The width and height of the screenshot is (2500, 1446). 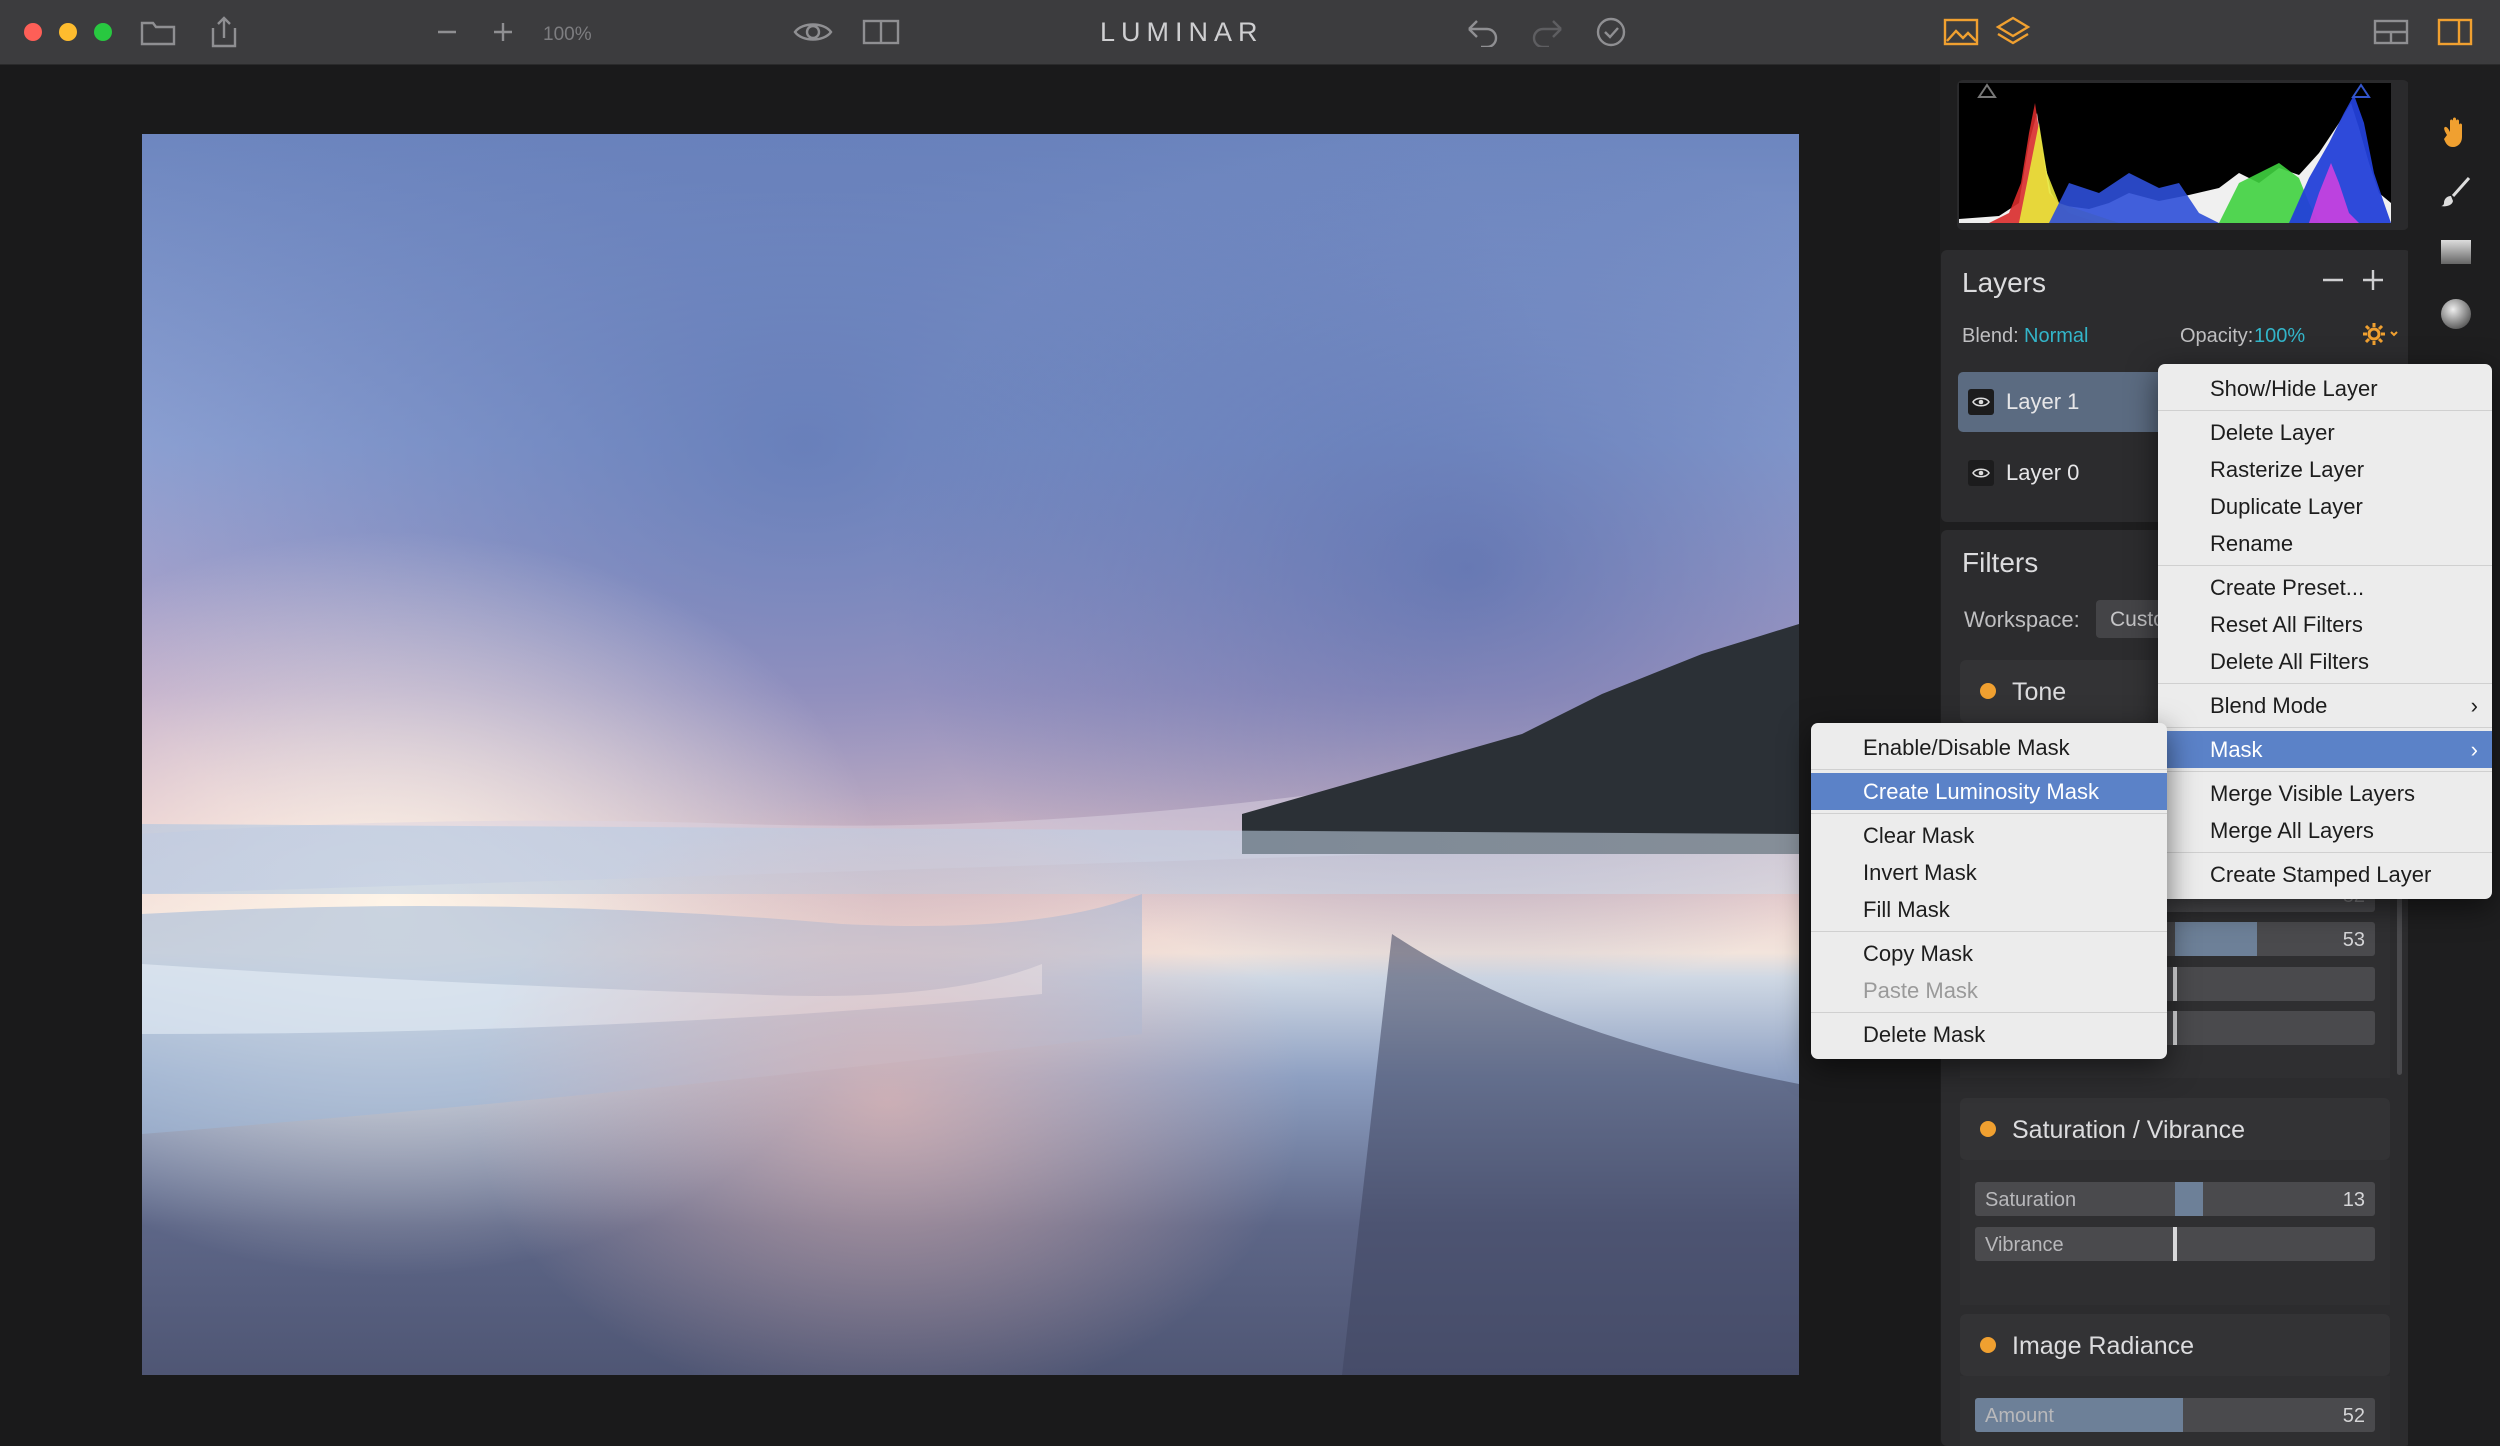 What do you see at coordinates (2004, 282) in the screenshot?
I see `layers-title: Layers` at bounding box center [2004, 282].